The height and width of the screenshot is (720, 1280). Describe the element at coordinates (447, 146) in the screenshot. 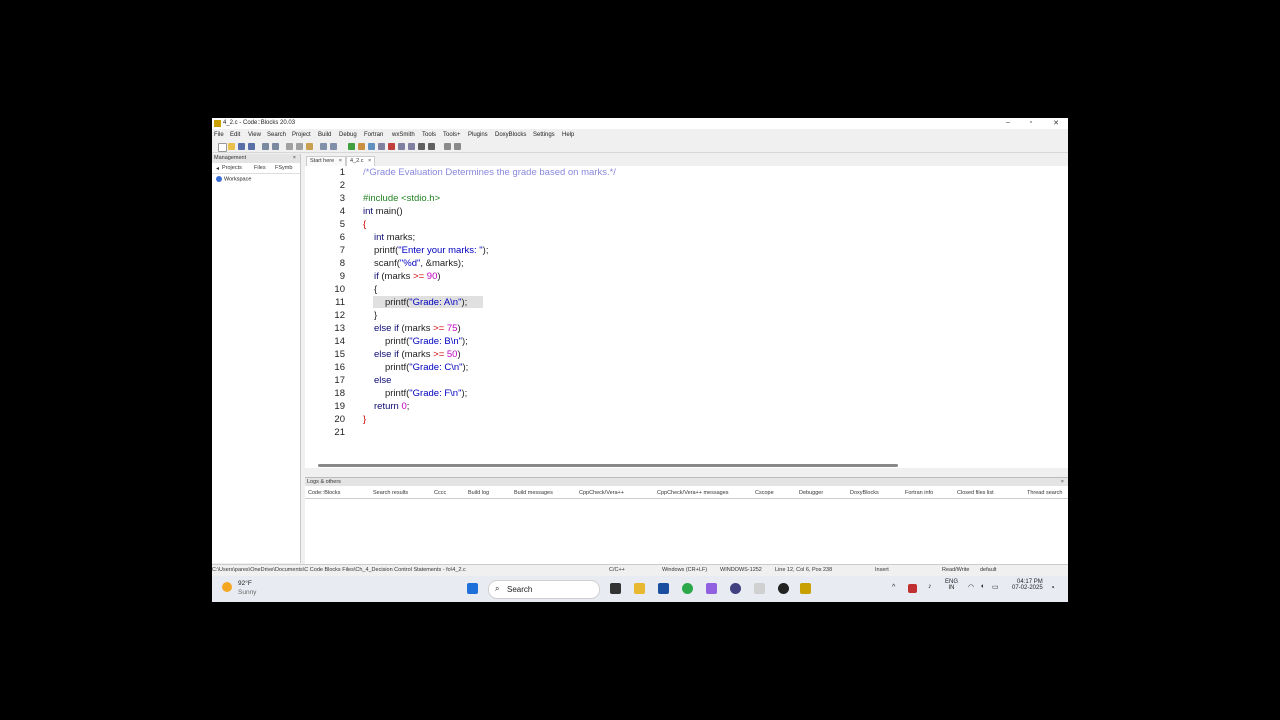

I see `windows-icon` at that location.